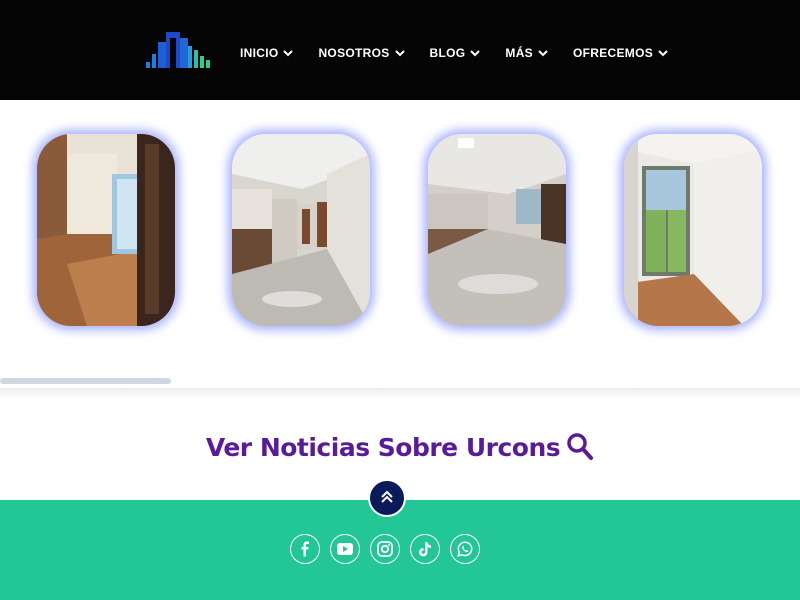  I want to click on search-icon, so click(580, 447).